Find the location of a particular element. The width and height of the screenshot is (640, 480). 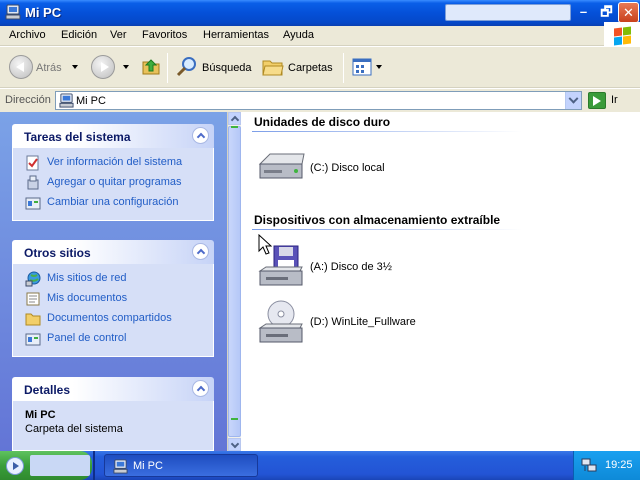

control-panel-link: Panel de control is located at coordinates (119, 340).